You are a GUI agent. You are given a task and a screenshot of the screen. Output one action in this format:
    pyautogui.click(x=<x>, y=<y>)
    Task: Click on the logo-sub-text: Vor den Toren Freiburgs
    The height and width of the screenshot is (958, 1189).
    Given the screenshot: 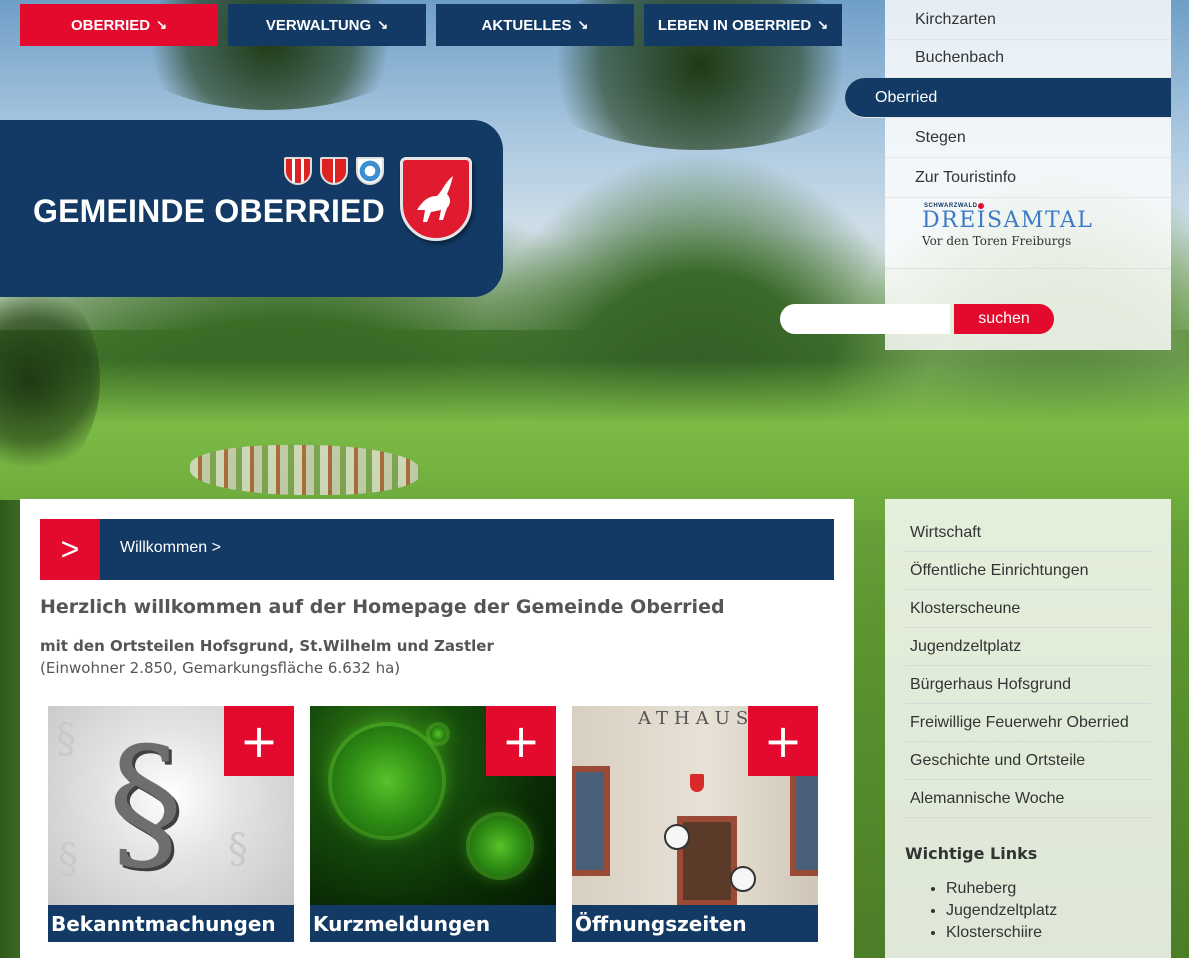 What is the action you would take?
    pyautogui.click(x=997, y=241)
    